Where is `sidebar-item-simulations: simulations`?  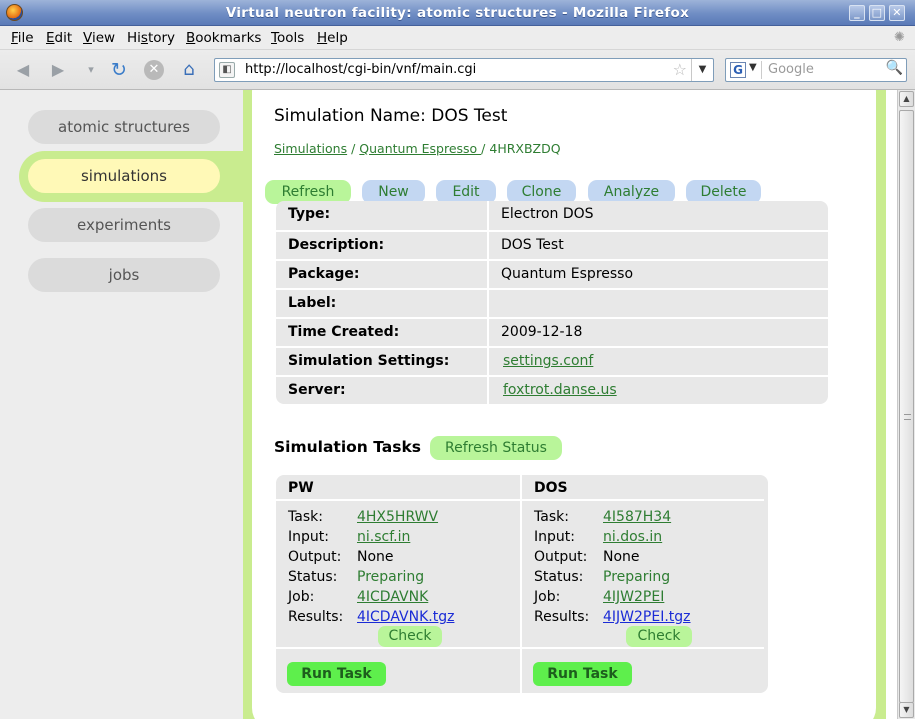
sidebar-item-simulations: simulations is located at coordinates (124, 176).